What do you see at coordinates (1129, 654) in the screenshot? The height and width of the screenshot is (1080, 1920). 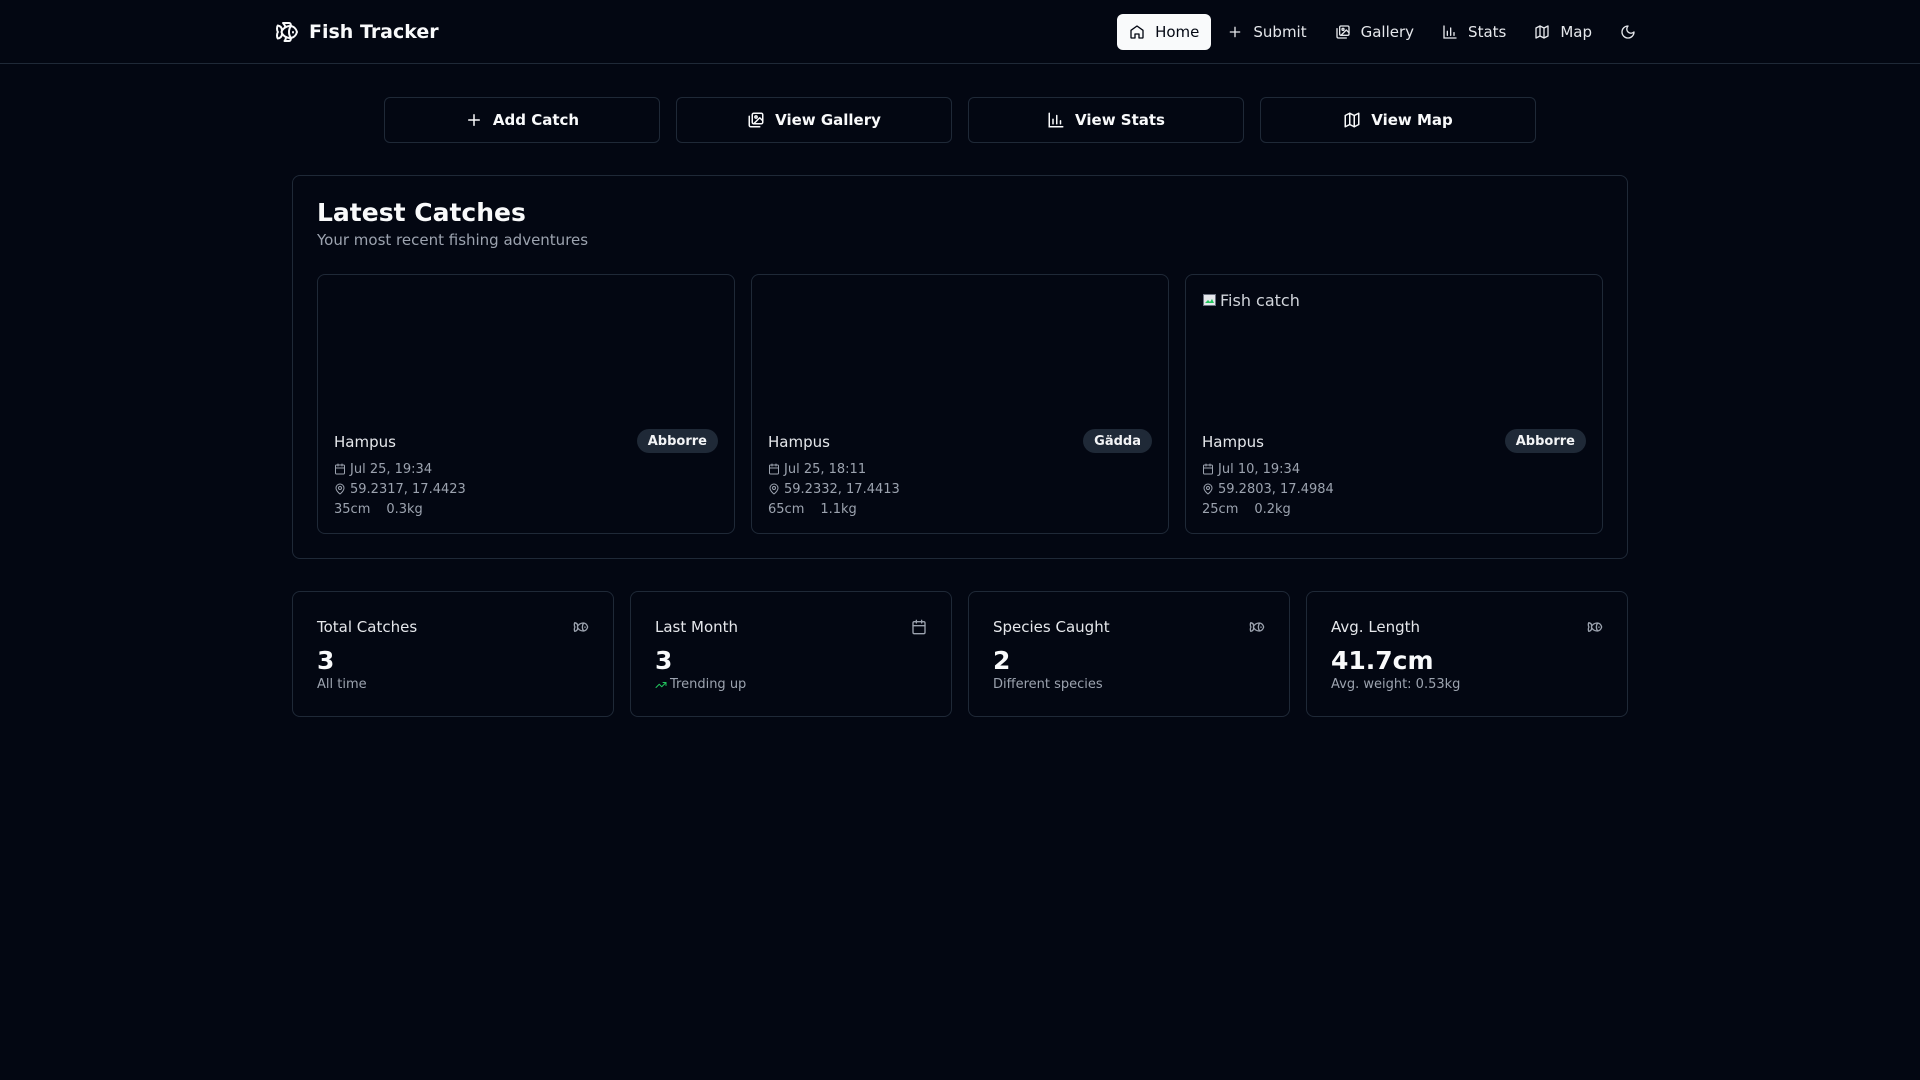 I see `stat-species-caught: Species Caught 2 Different species` at bounding box center [1129, 654].